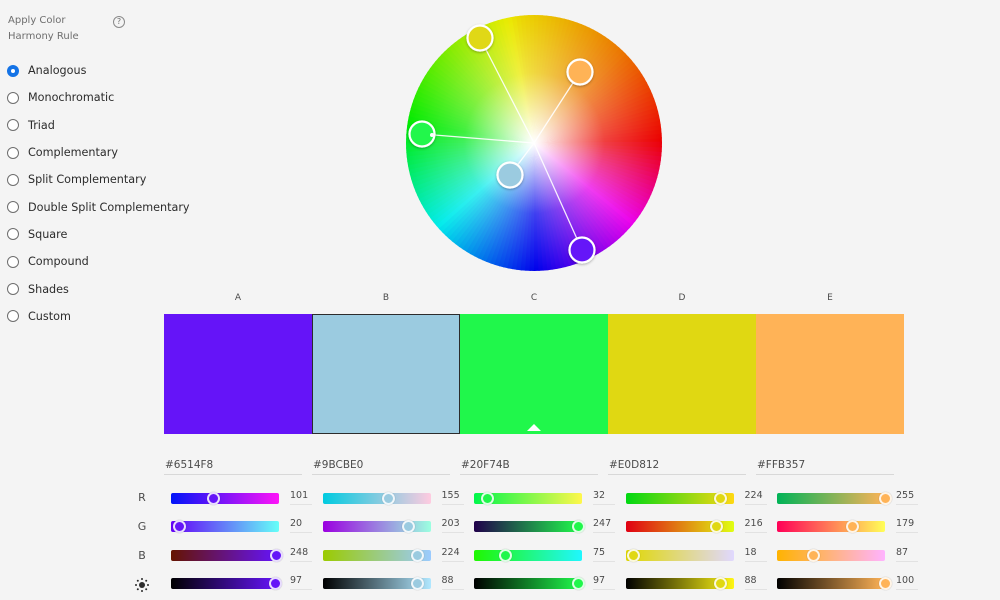 The width and height of the screenshot is (1000, 600). Describe the element at coordinates (233, 465) in the screenshot. I see `hex-input-a` at that location.